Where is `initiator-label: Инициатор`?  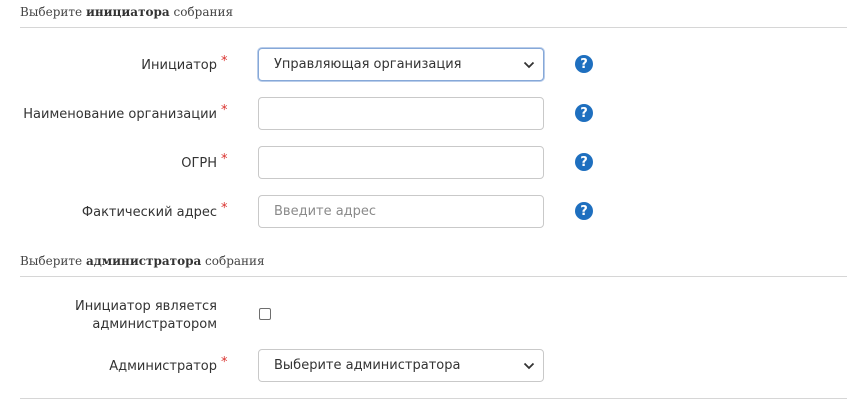
initiator-label: Инициатор is located at coordinates (179, 65).